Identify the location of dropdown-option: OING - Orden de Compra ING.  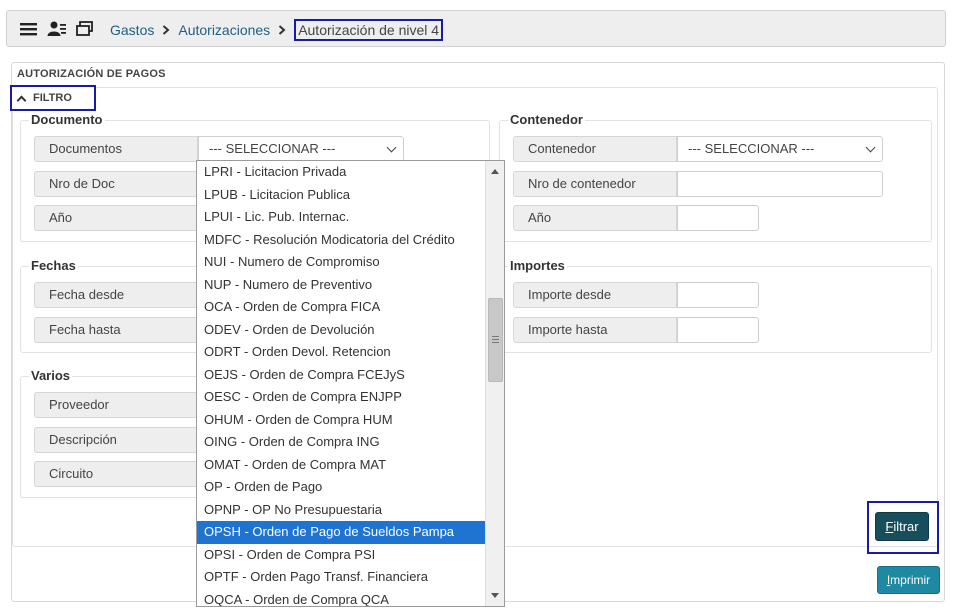
(341, 442).